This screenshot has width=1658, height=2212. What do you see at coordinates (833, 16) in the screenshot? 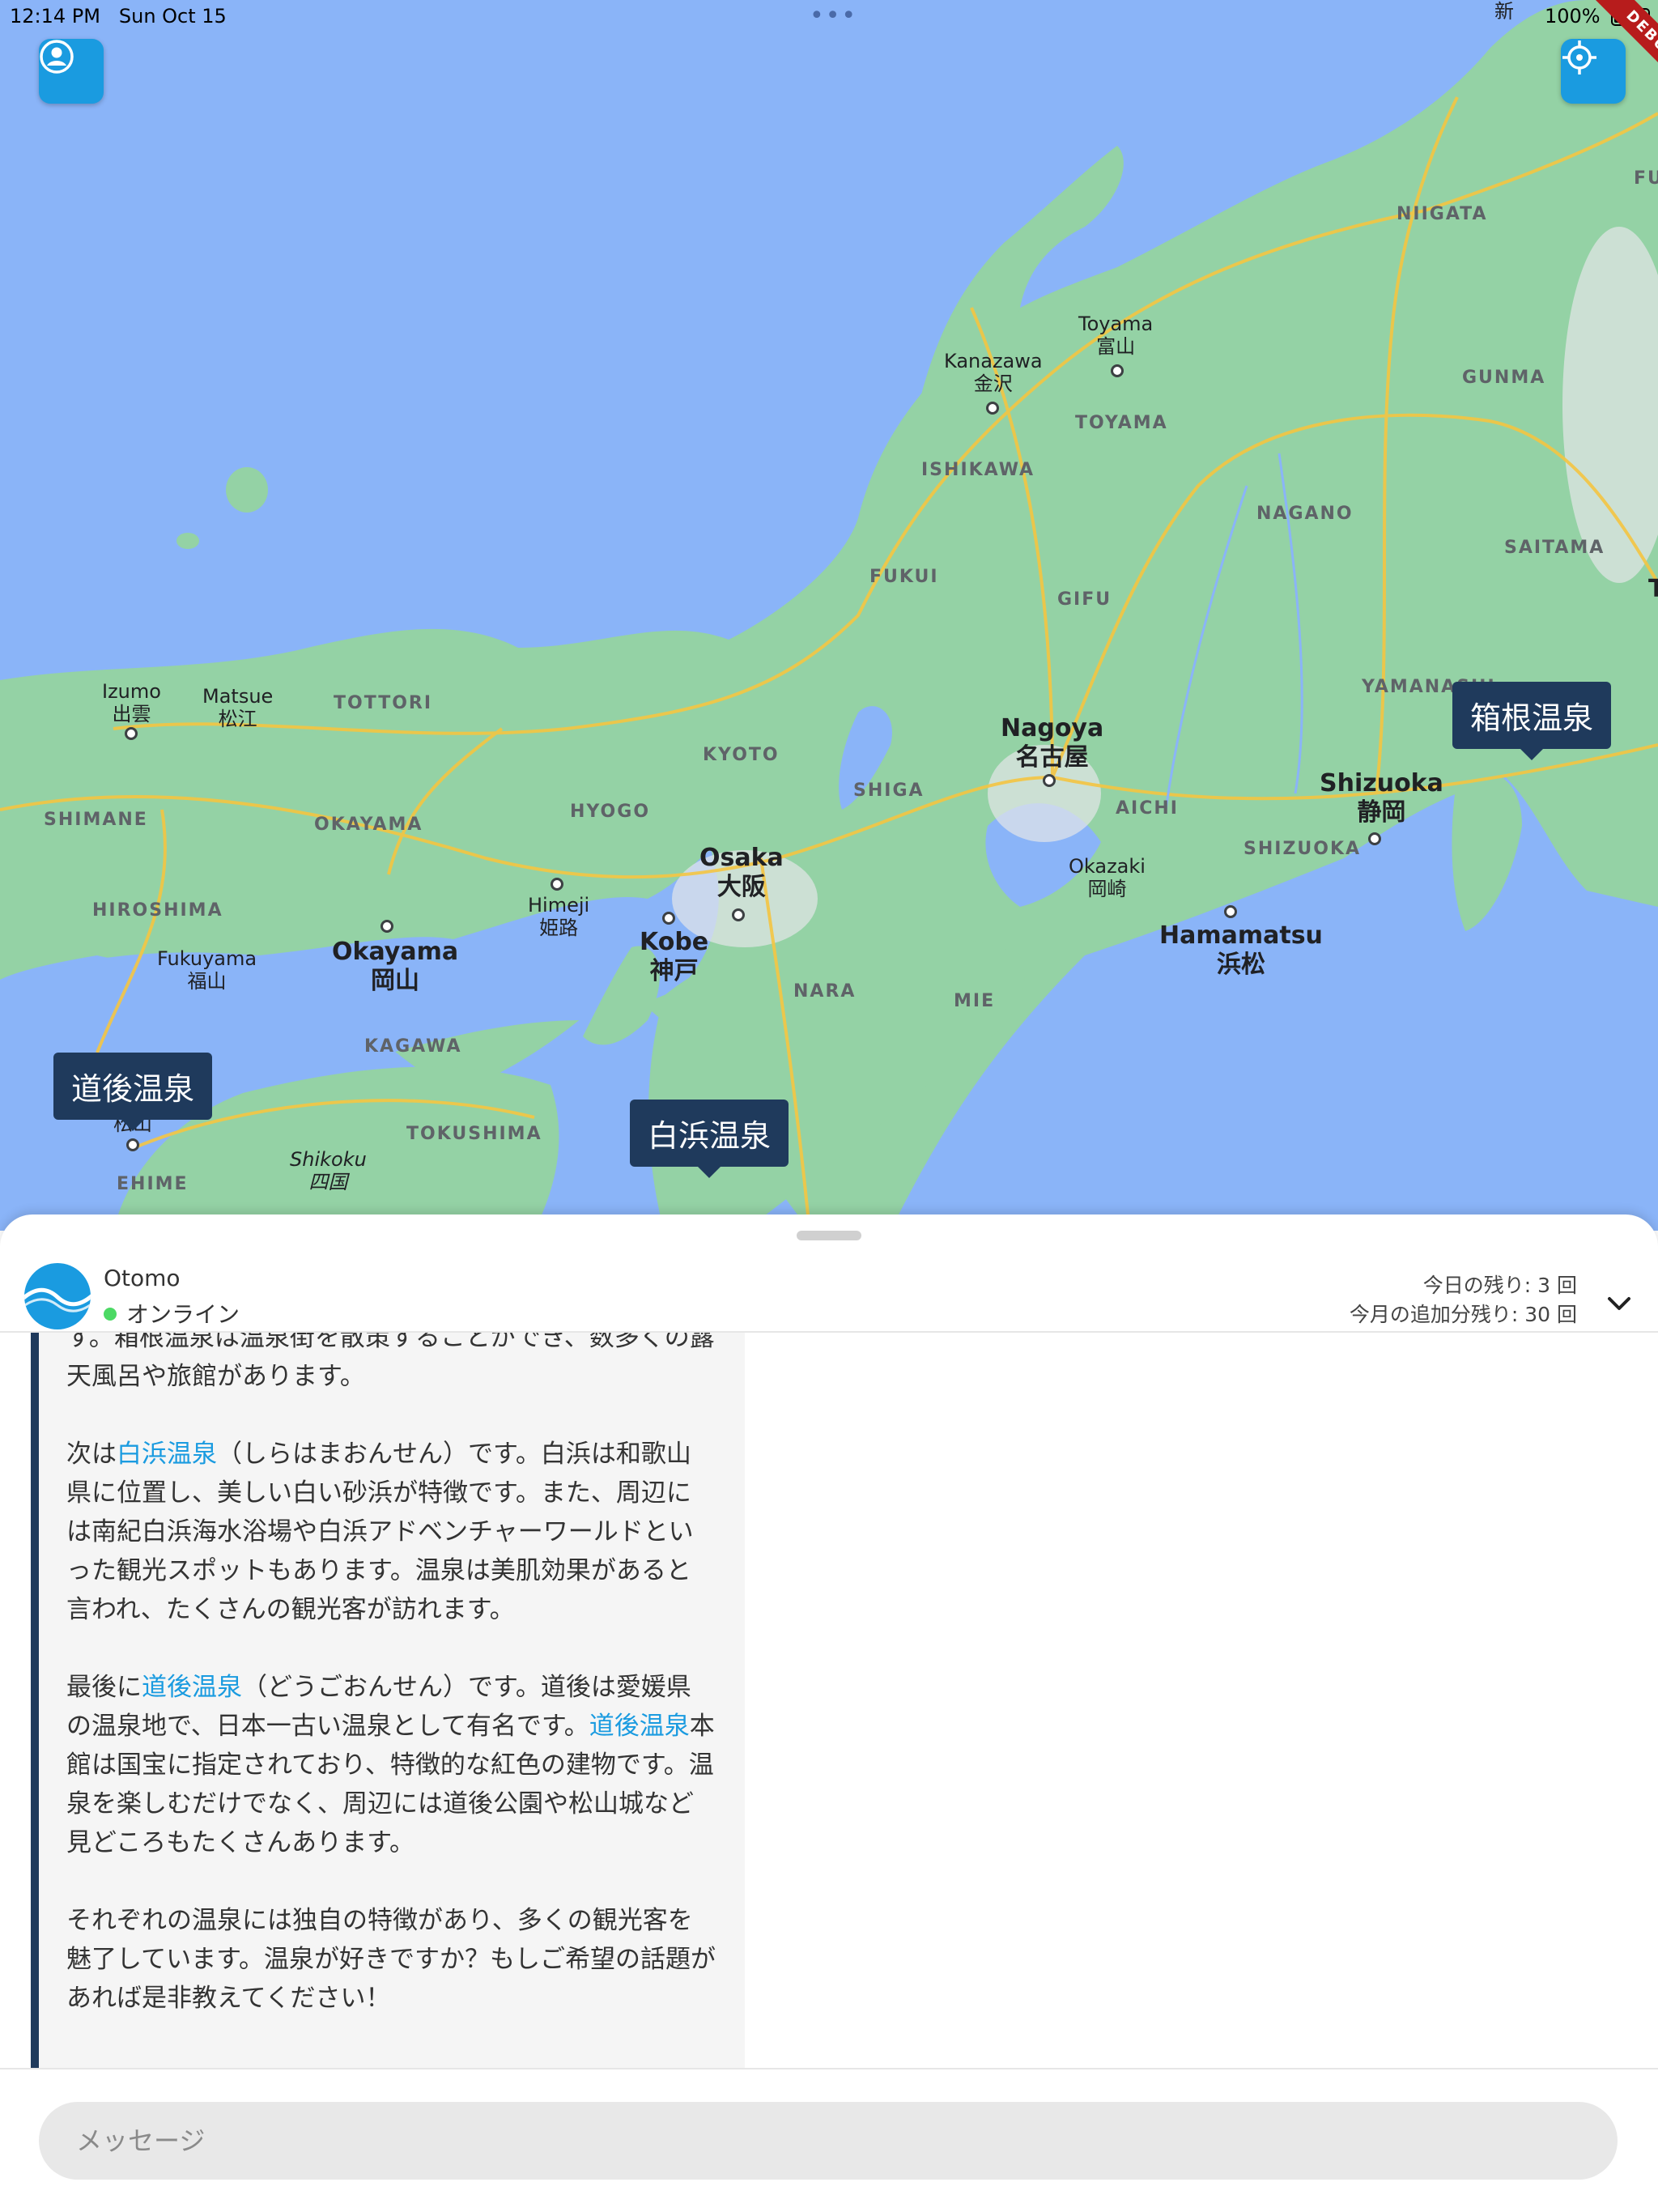
I see `multitasking-dots-icon: •••` at bounding box center [833, 16].